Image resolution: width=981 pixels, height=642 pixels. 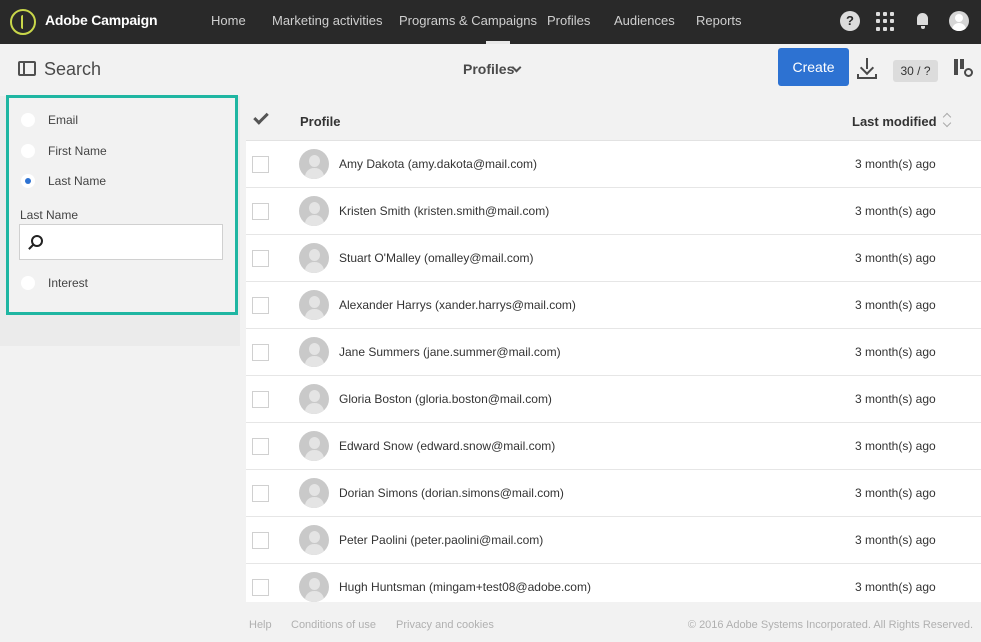 I want to click on action-bar: Search Profiles Create 30 / ?, so click(x=490, y=70).